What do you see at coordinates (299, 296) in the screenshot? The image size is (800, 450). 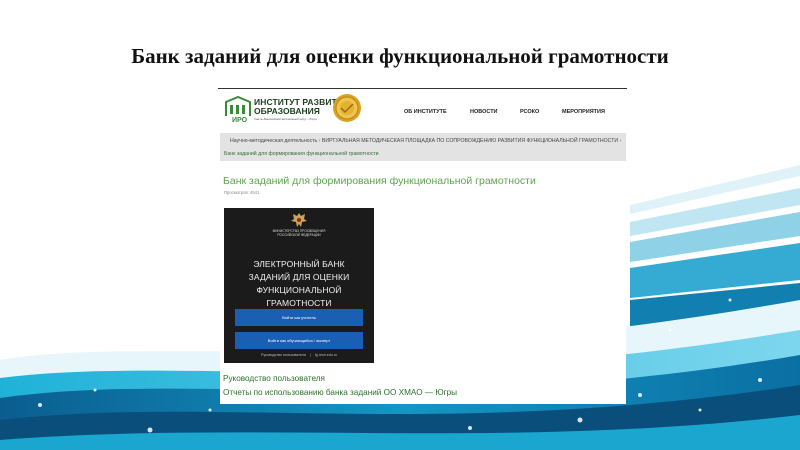 I see `banner-title-line: ФУНКЦИОНАЛЬНОЙ ГРАМОТНОСТИ` at bounding box center [299, 296].